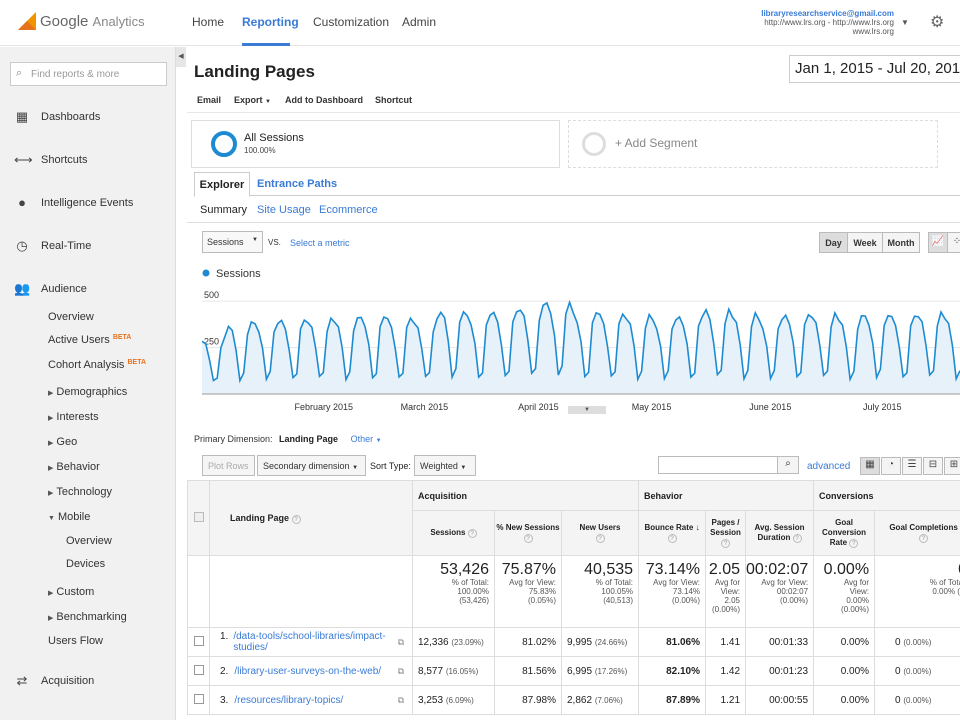 The width and height of the screenshot is (960, 720). Describe the element at coordinates (419, 22) in the screenshot. I see `nav-admin: Admin` at that location.